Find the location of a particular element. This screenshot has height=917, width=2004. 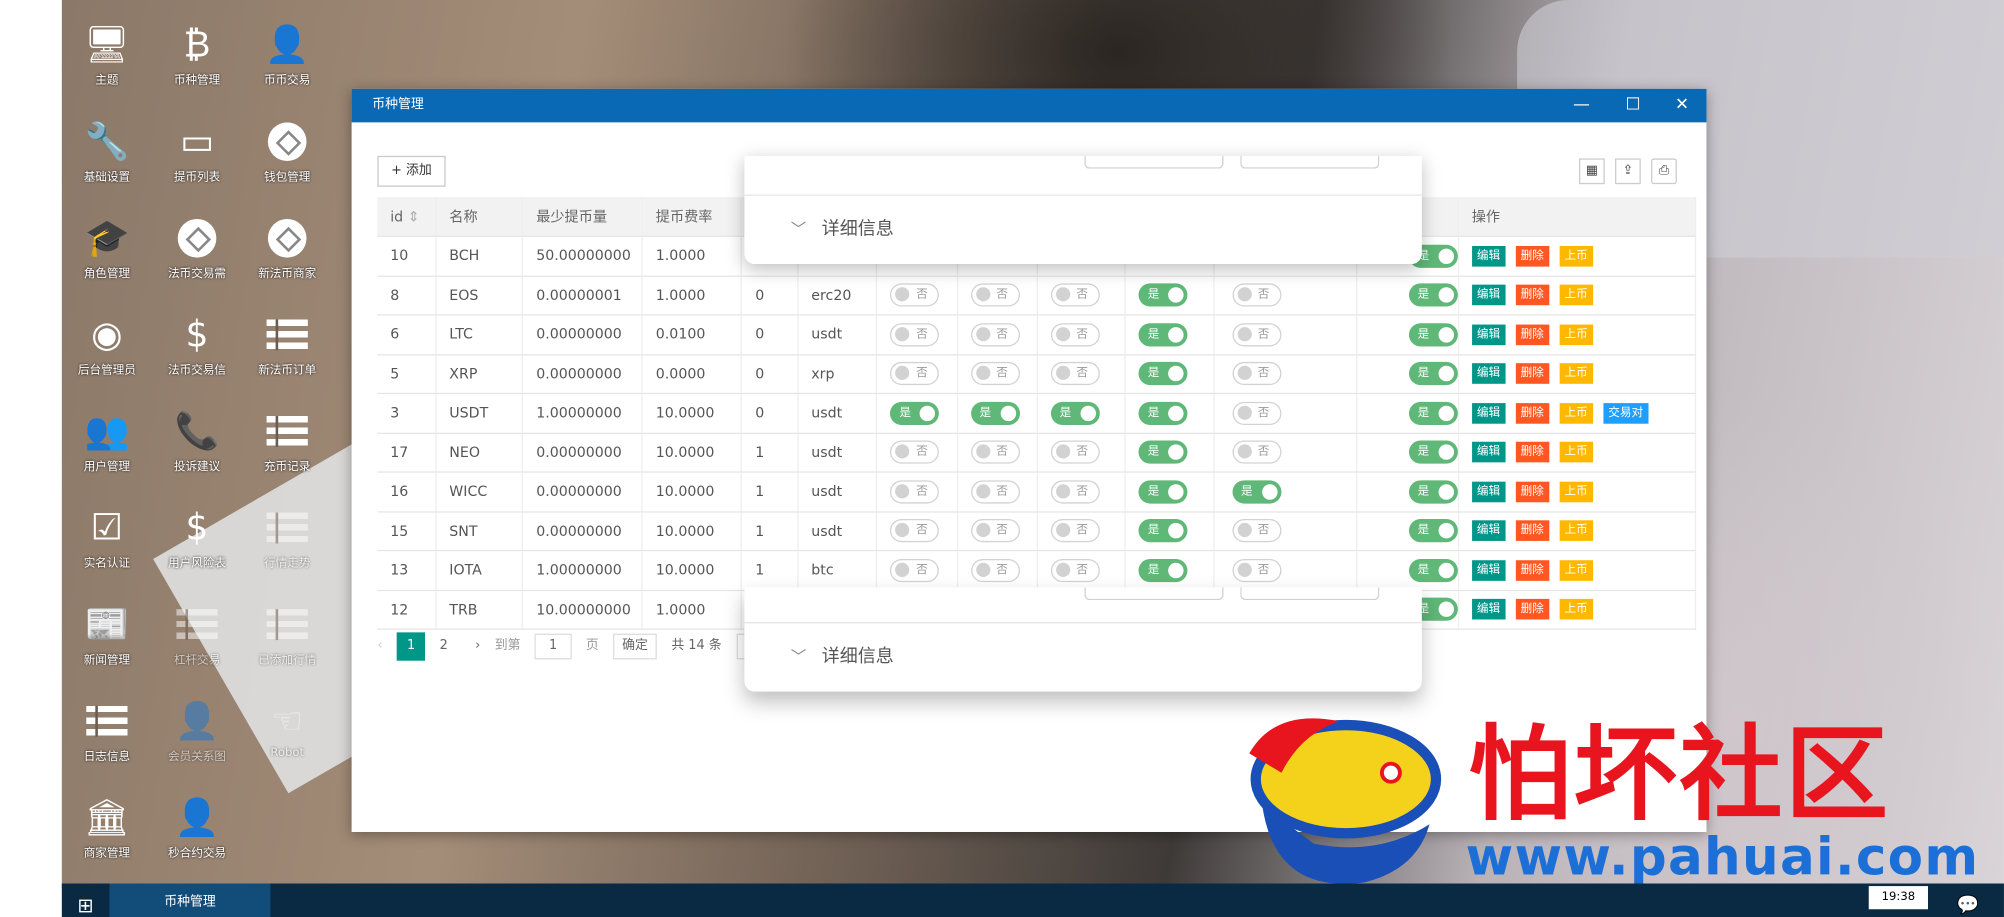

desktop-icon-checkbox: ☑ 实名认证 is located at coordinates (107, 534).